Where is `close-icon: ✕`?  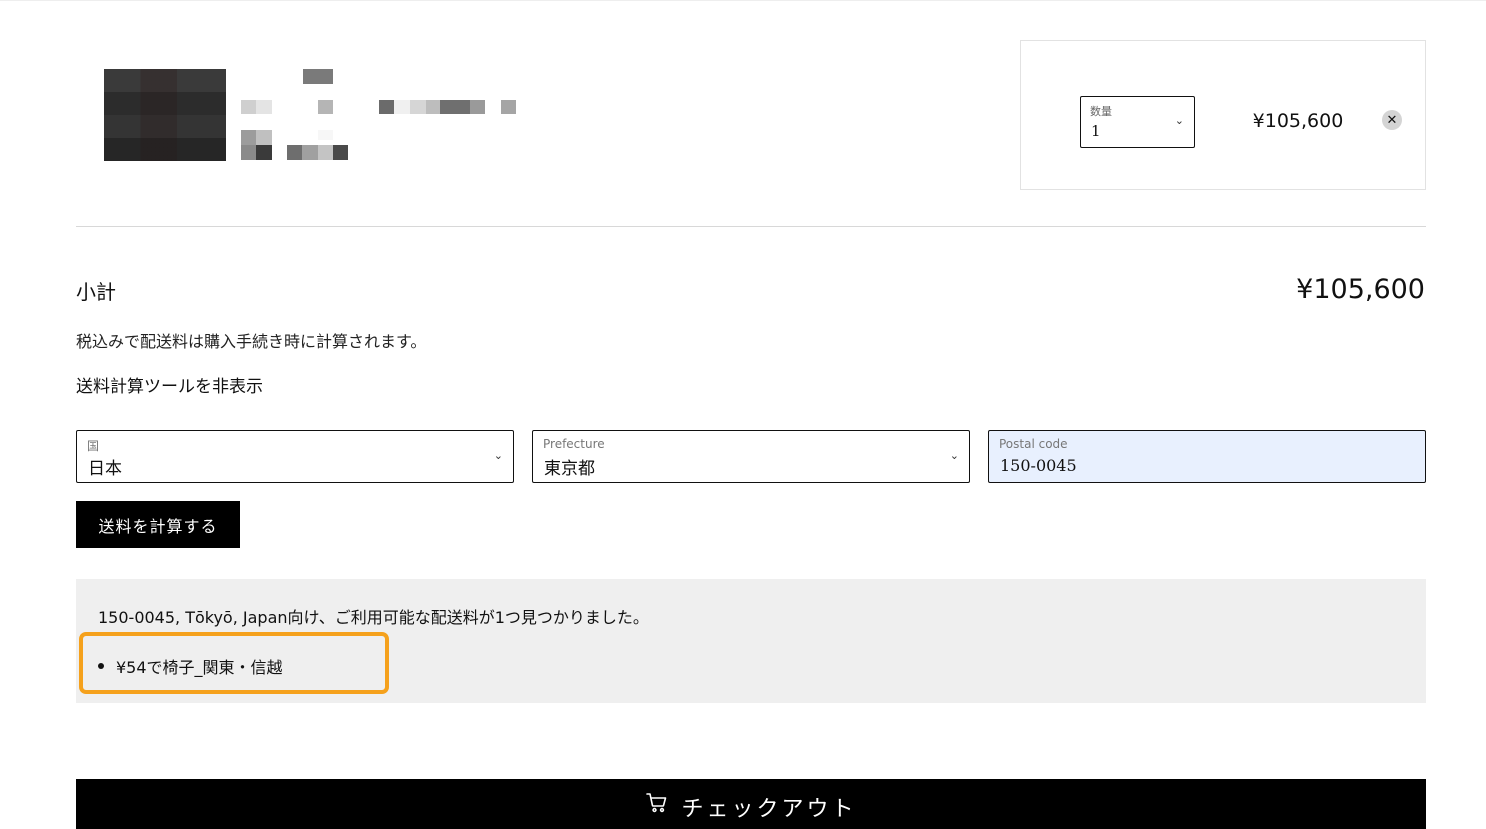 close-icon: ✕ is located at coordinates (1392, 120).